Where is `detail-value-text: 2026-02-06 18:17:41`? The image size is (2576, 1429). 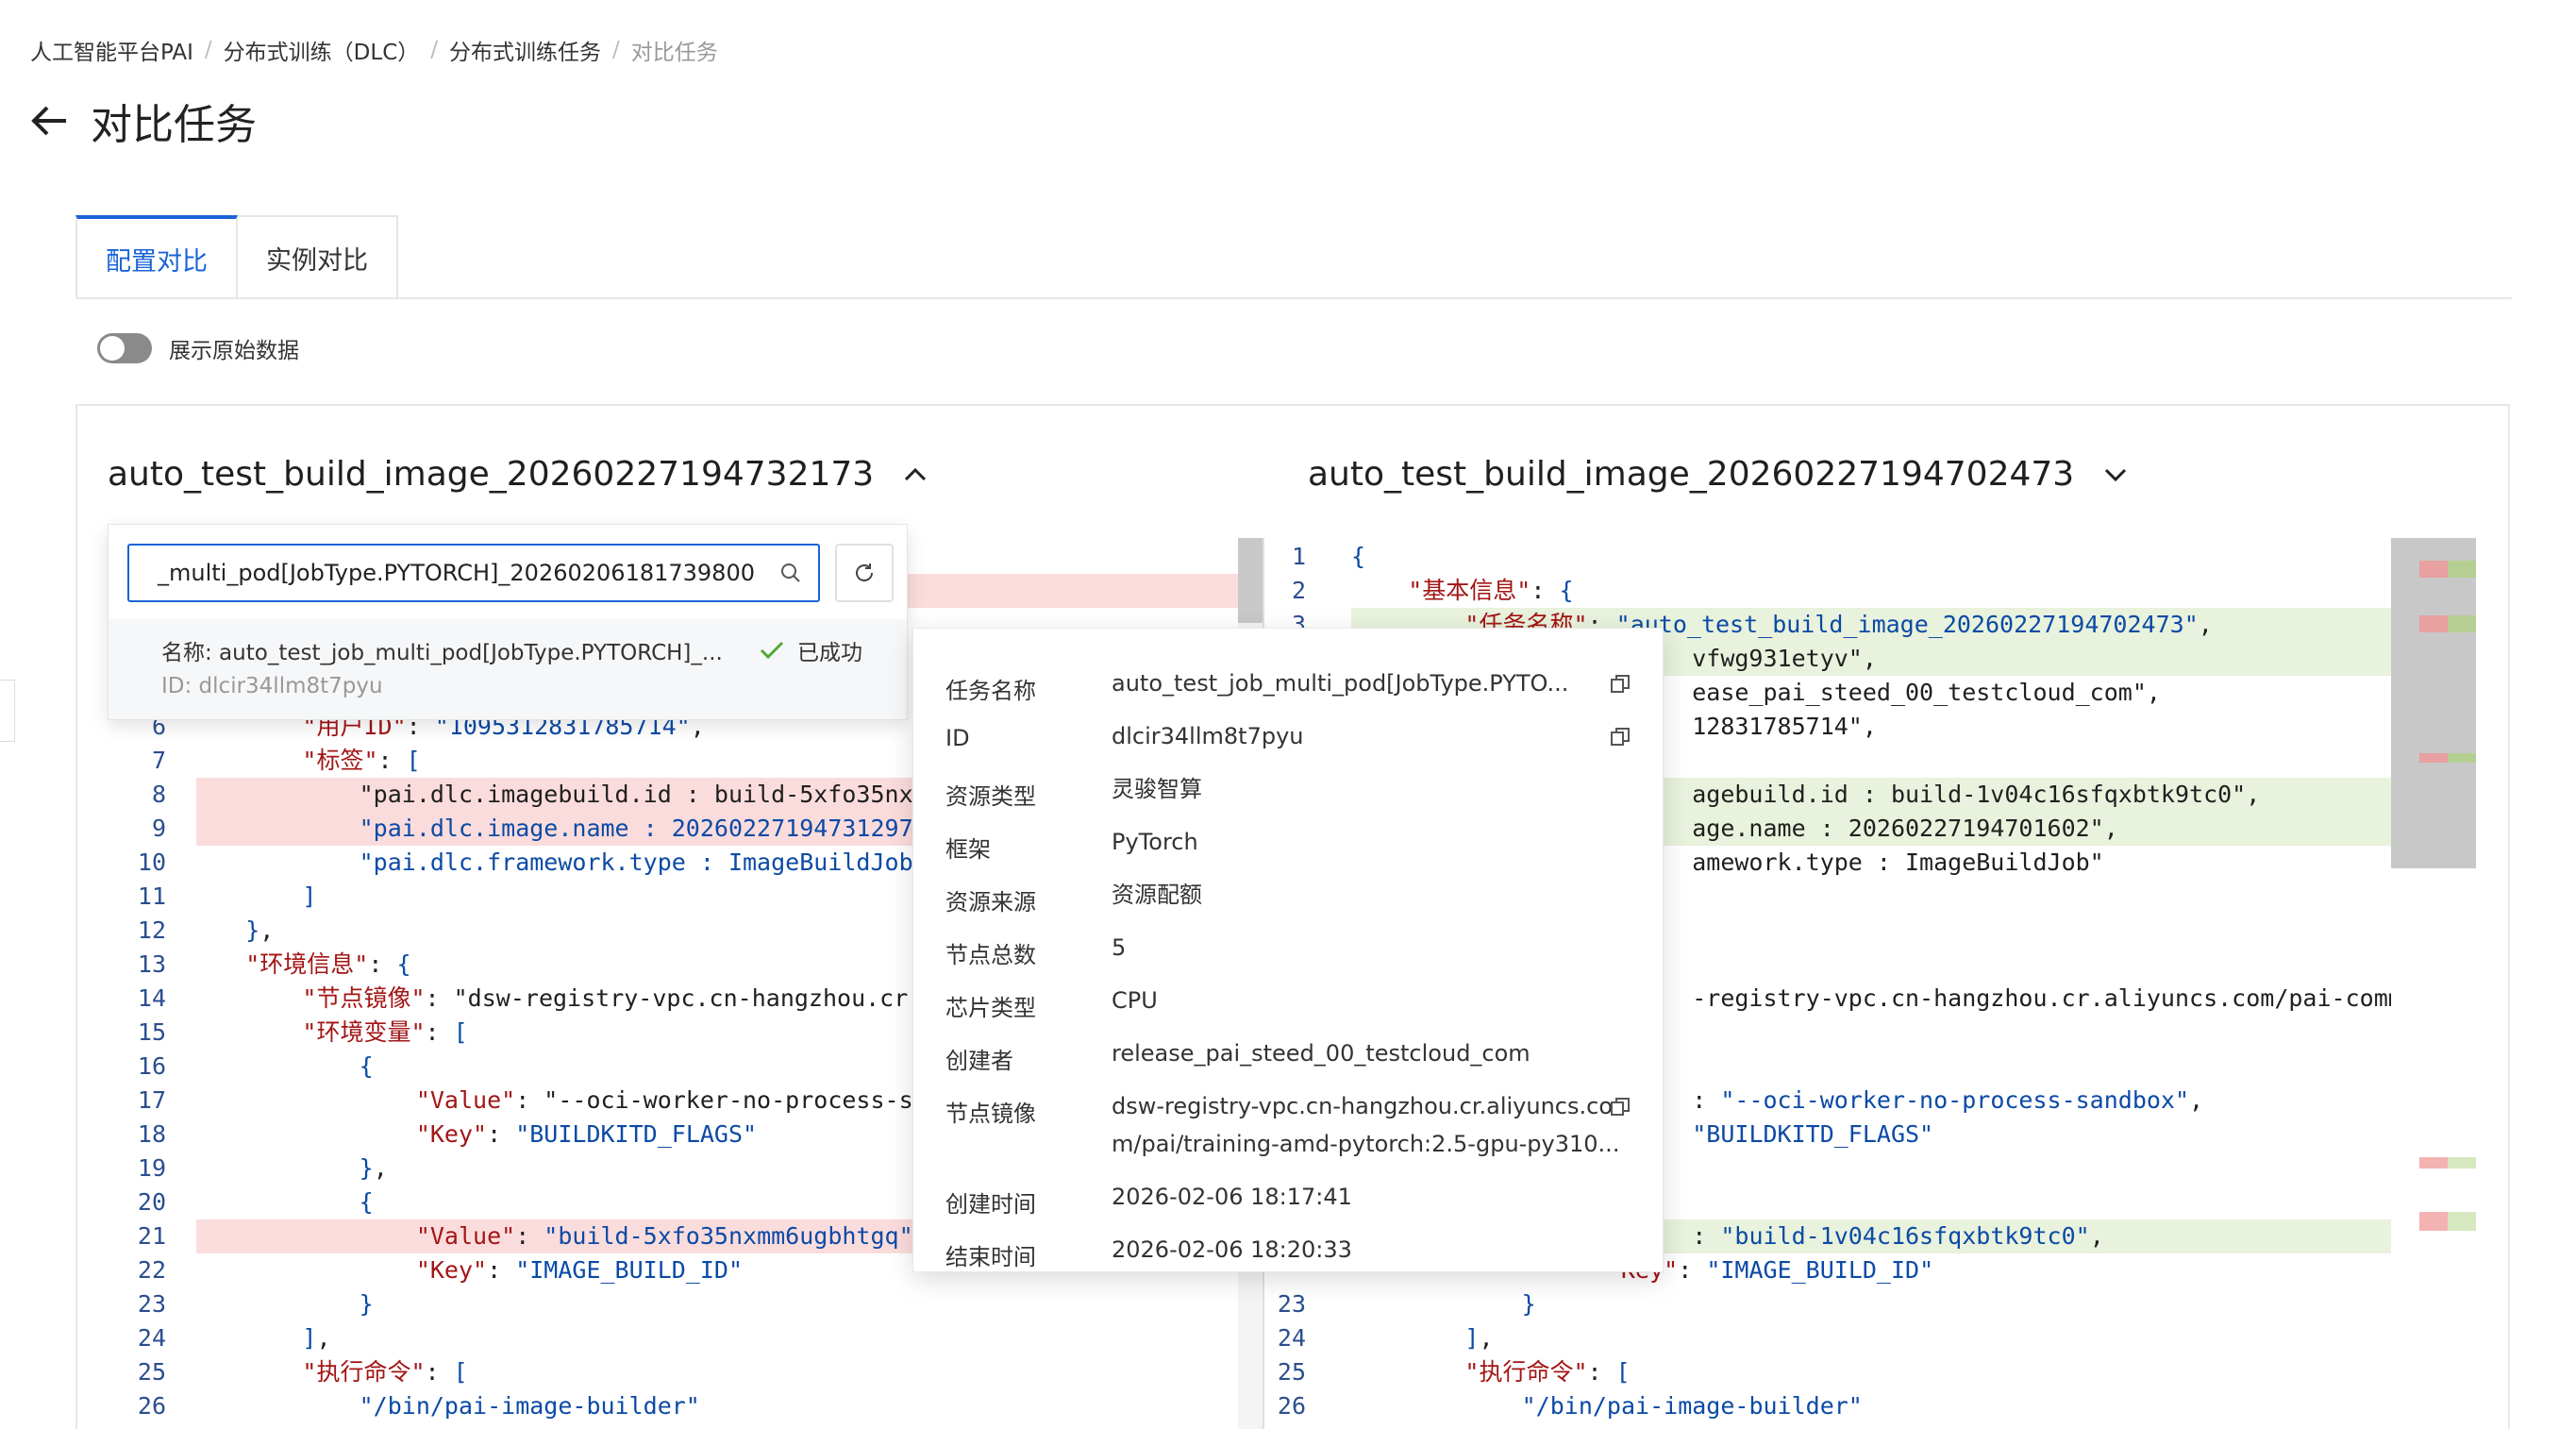 detail-value-text: 2026-02-06 18:17:41 is located at coordinates (1232, 1197).